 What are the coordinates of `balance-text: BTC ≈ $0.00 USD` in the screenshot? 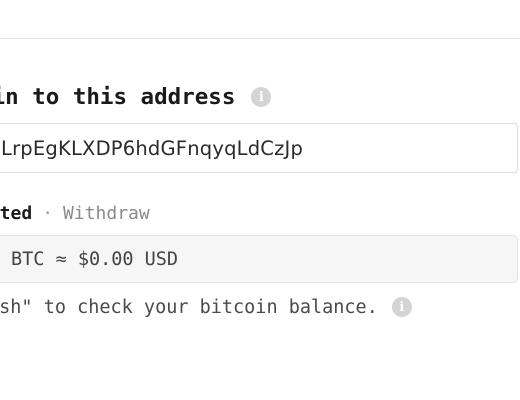 It's located at (95, 259).